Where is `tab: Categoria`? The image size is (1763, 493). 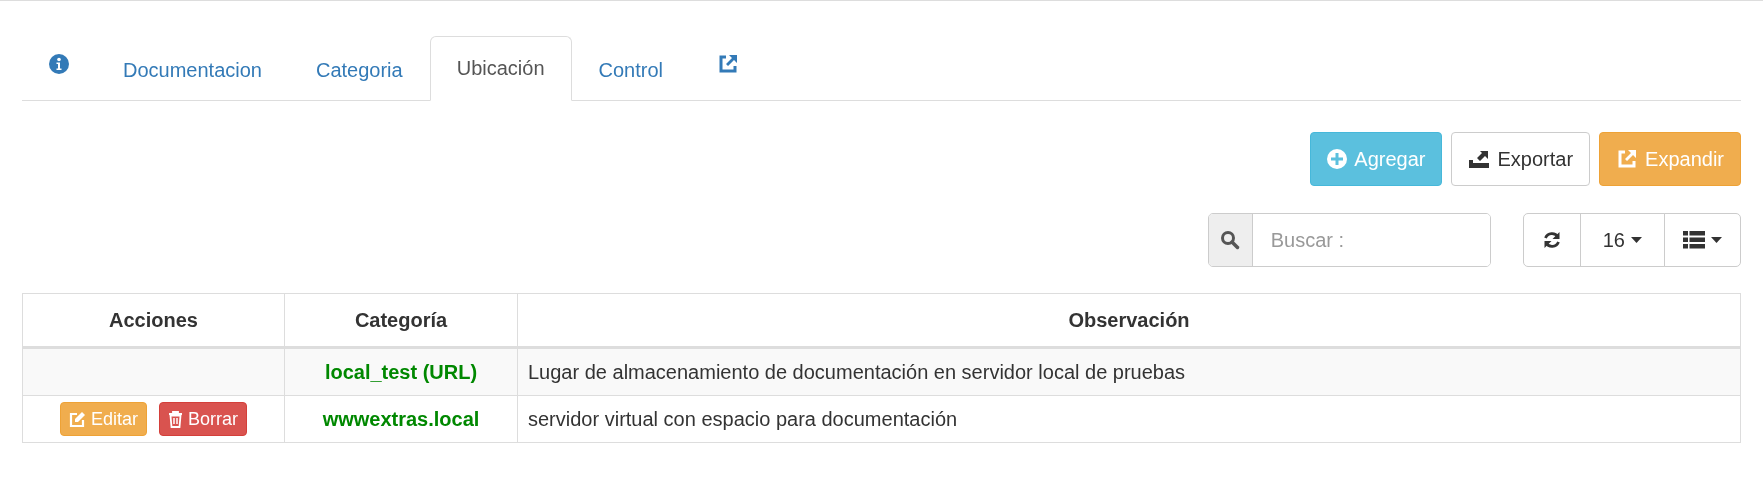
tab: Categoria is located at coordinates (359, 70).